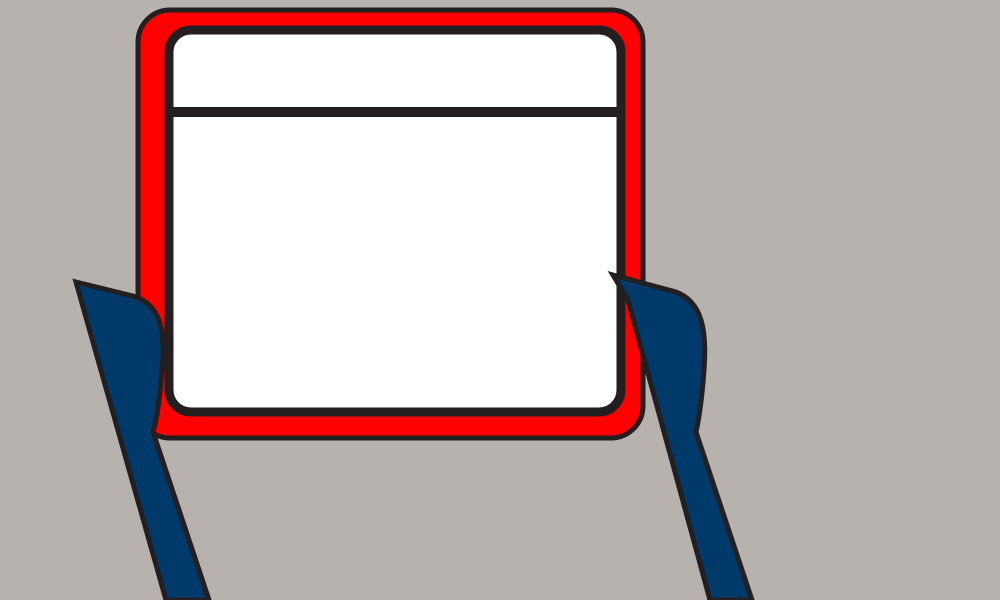 Image resolution: width=1000 pixels, height=600 pixels. I want to click on window-titlebar-divider, so click(395, 112).